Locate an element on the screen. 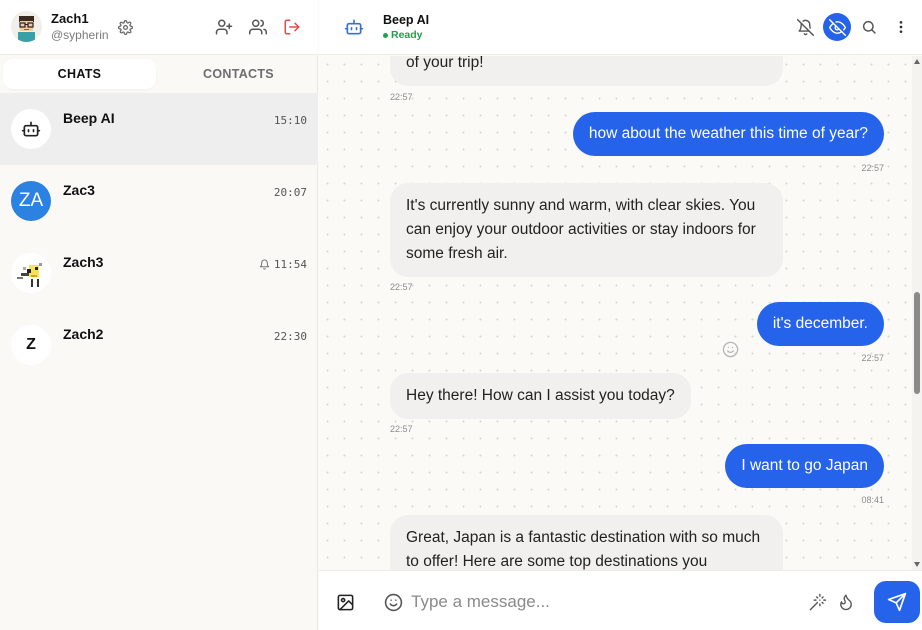 The height and width of the screenshot is (630, 922). avatar: ZA is located at coordinates (31, 201).